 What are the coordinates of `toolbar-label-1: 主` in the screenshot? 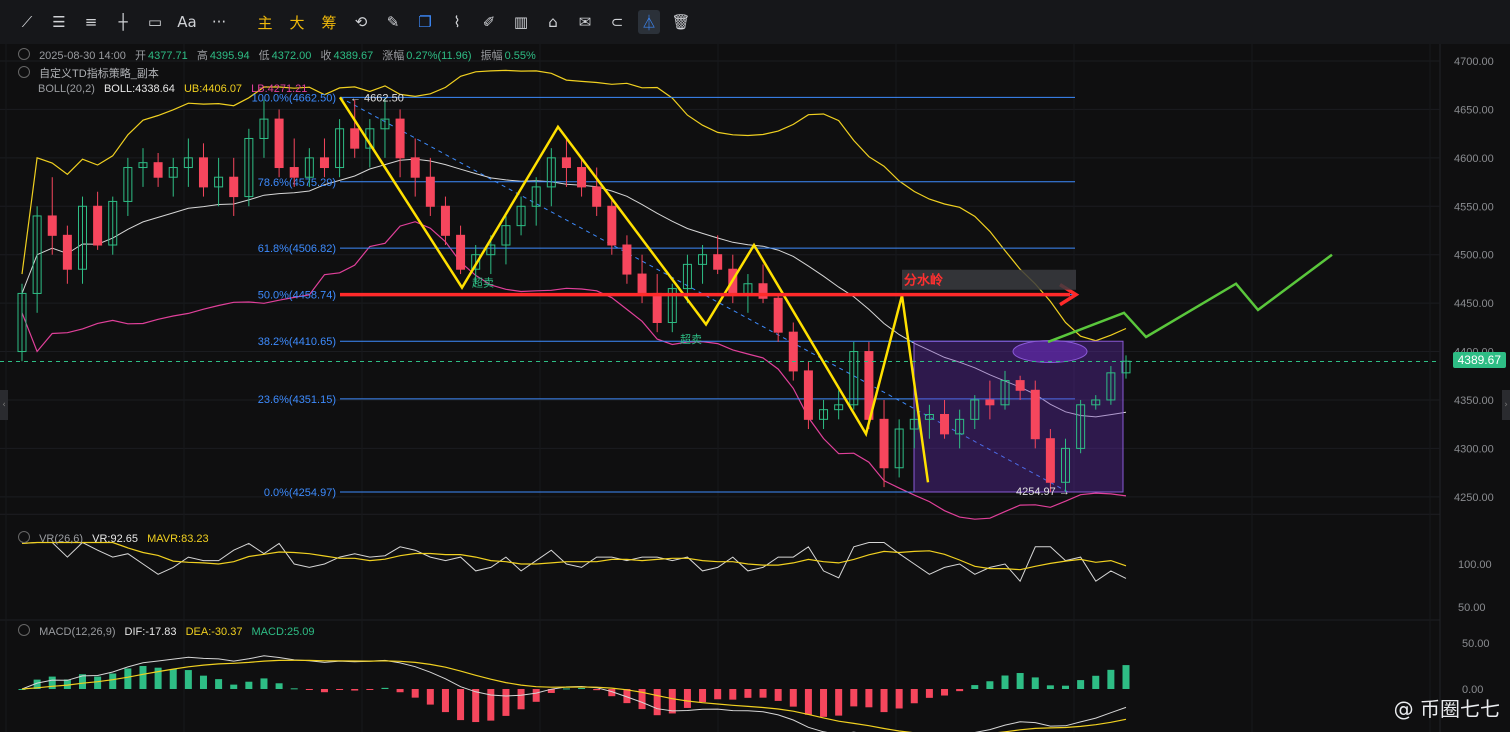 It's located at (265, 22).